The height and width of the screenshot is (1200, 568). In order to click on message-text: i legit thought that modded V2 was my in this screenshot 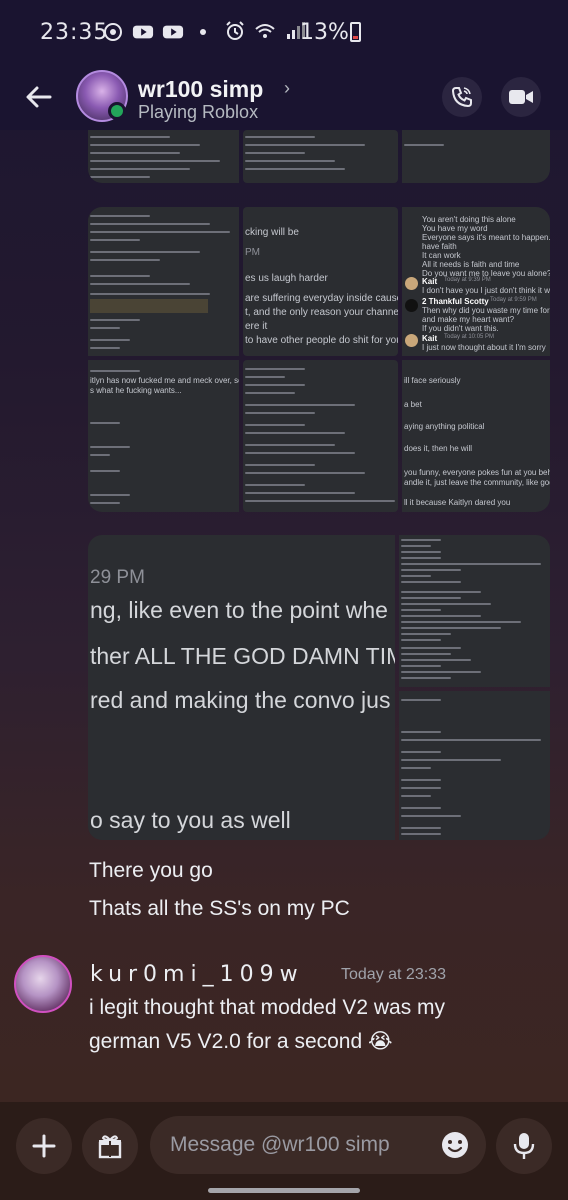, I will do `click(267, 1007)`.